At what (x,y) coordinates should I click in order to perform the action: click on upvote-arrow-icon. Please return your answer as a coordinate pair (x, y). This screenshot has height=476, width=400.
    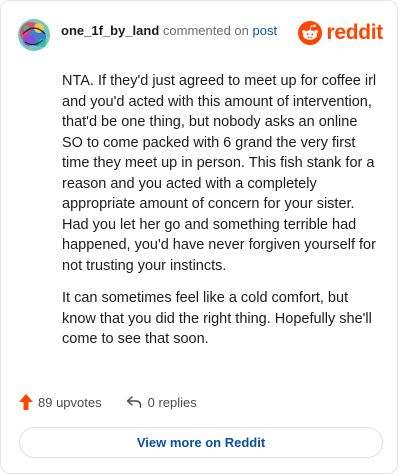
    Looking at the image, I should click on (26, 402).